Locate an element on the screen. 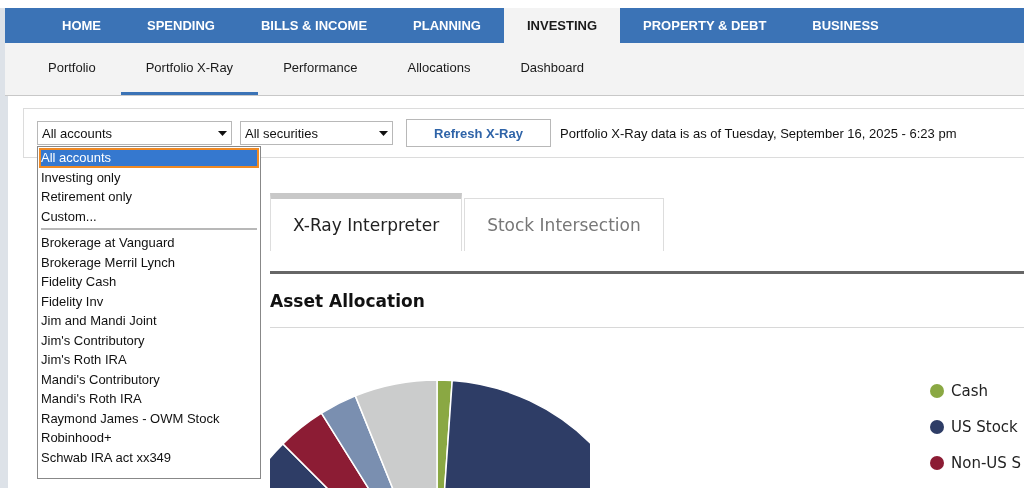 This screenshot has height=488, width=1024. dropdown-option: Jim's Roth IRA is located at coordinates (149, 360).